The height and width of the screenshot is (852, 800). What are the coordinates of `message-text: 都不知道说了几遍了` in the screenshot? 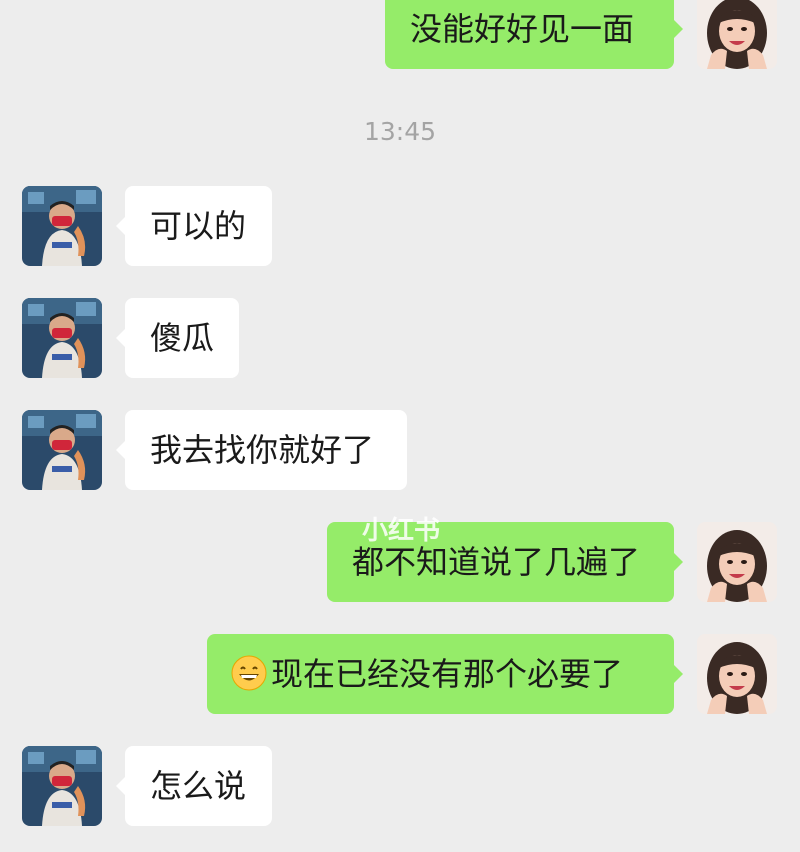 It's located at (496, 562).